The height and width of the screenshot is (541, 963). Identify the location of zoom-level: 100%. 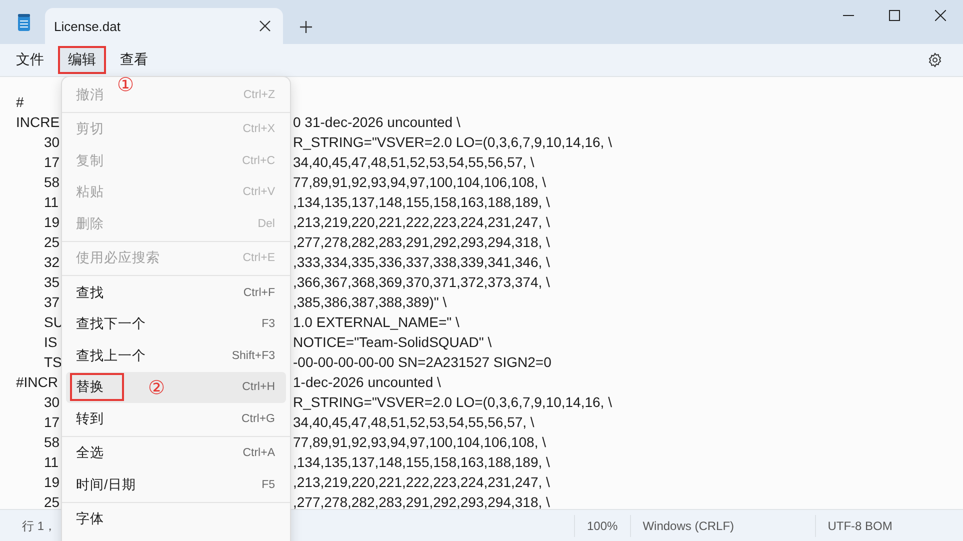
(602, 525).